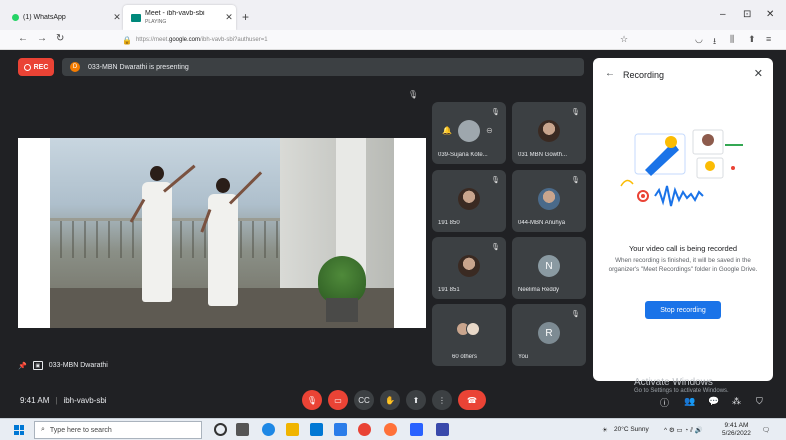 This screenshot has width=786, height=440. I want to click on meeting-code: ibh-vavb-sbi, so click(85, 400).